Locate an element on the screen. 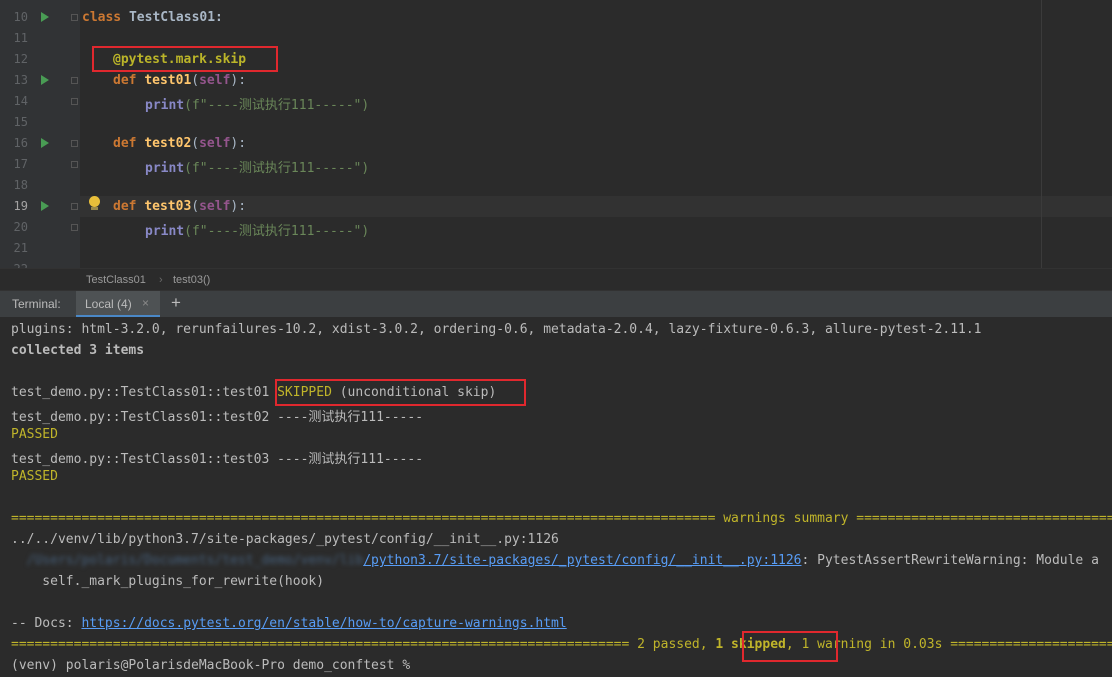 The image size is (1112, 677). tab-label: Local (4) is located at coordinates (108, 304).